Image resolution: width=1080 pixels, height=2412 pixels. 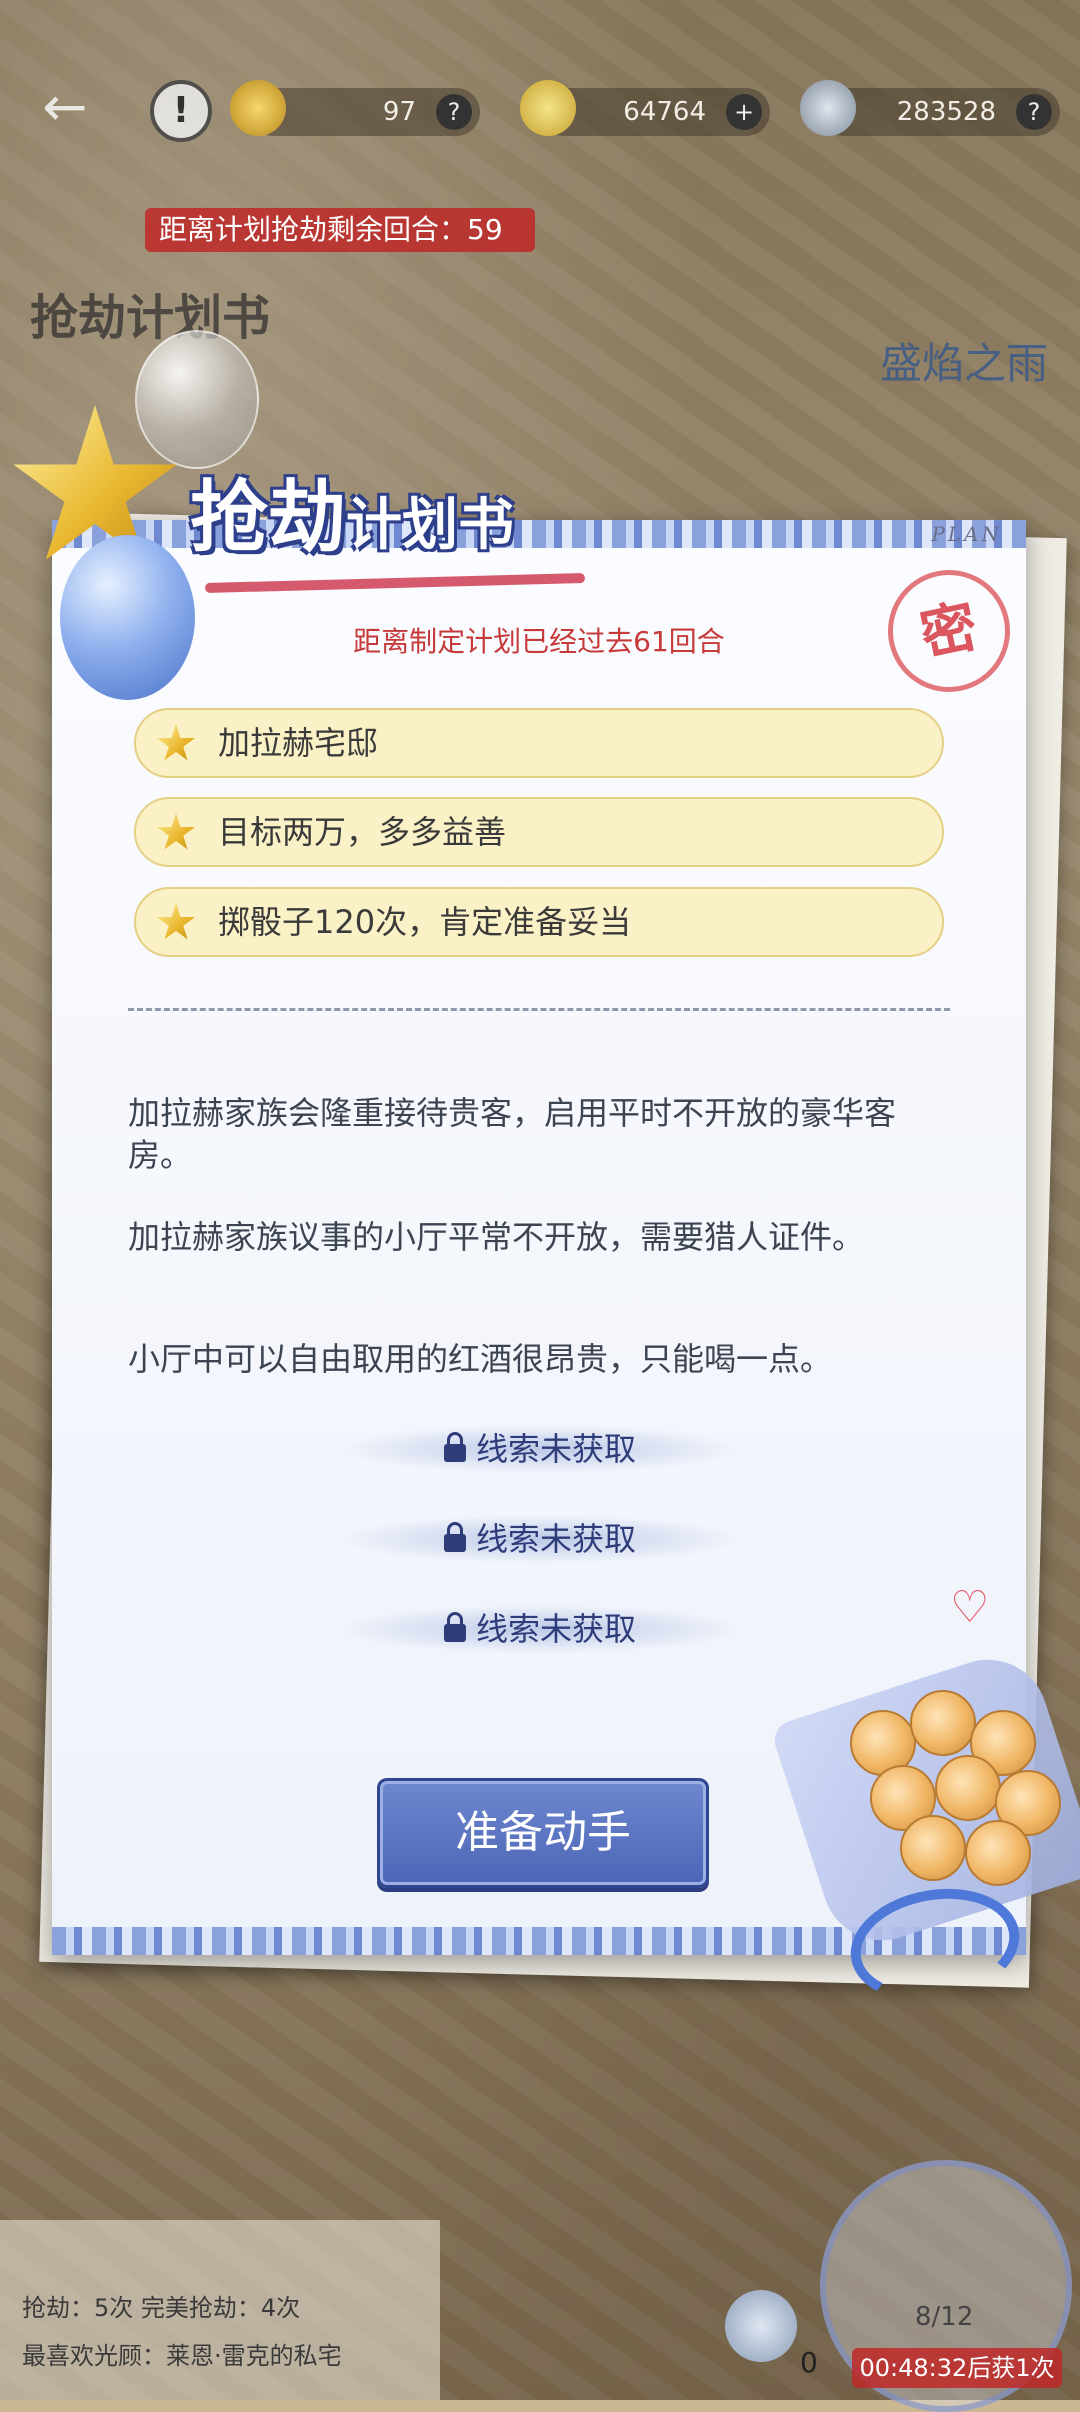 I want to click on resource-stat: 97 ?, so click(x=355, y=108).